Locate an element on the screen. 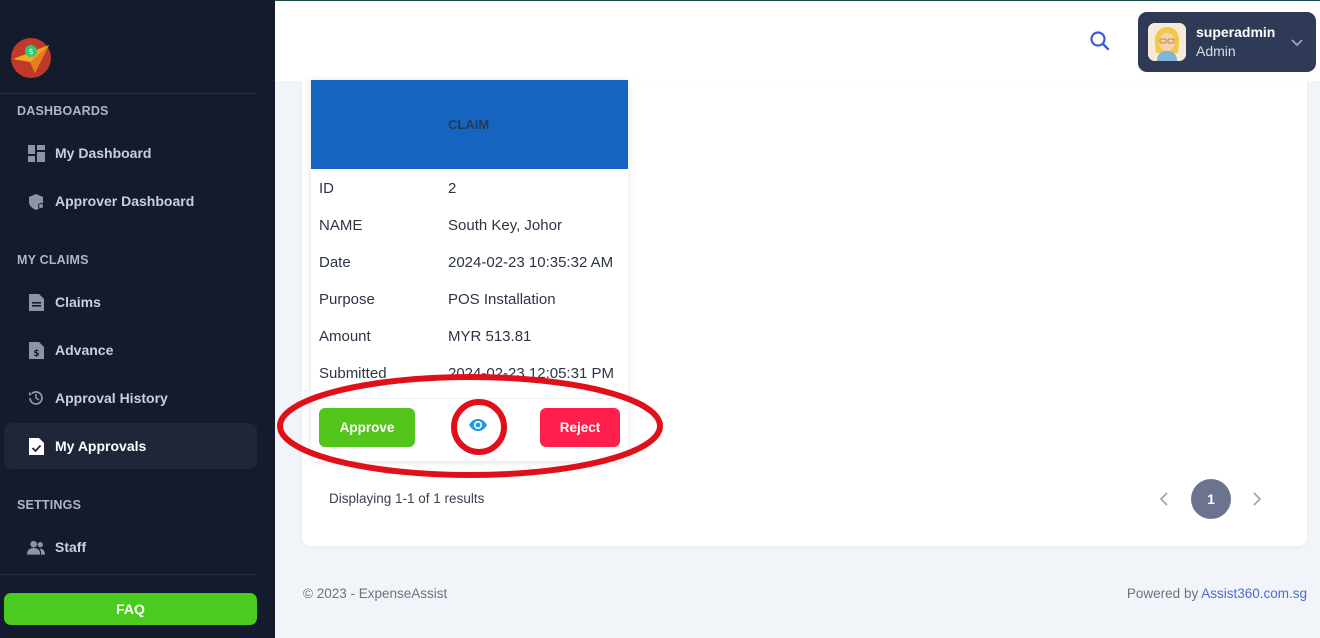 This screenshot has width=1320, height=638. claim-card-header: CLAIM is located at coordinates (469, 124).